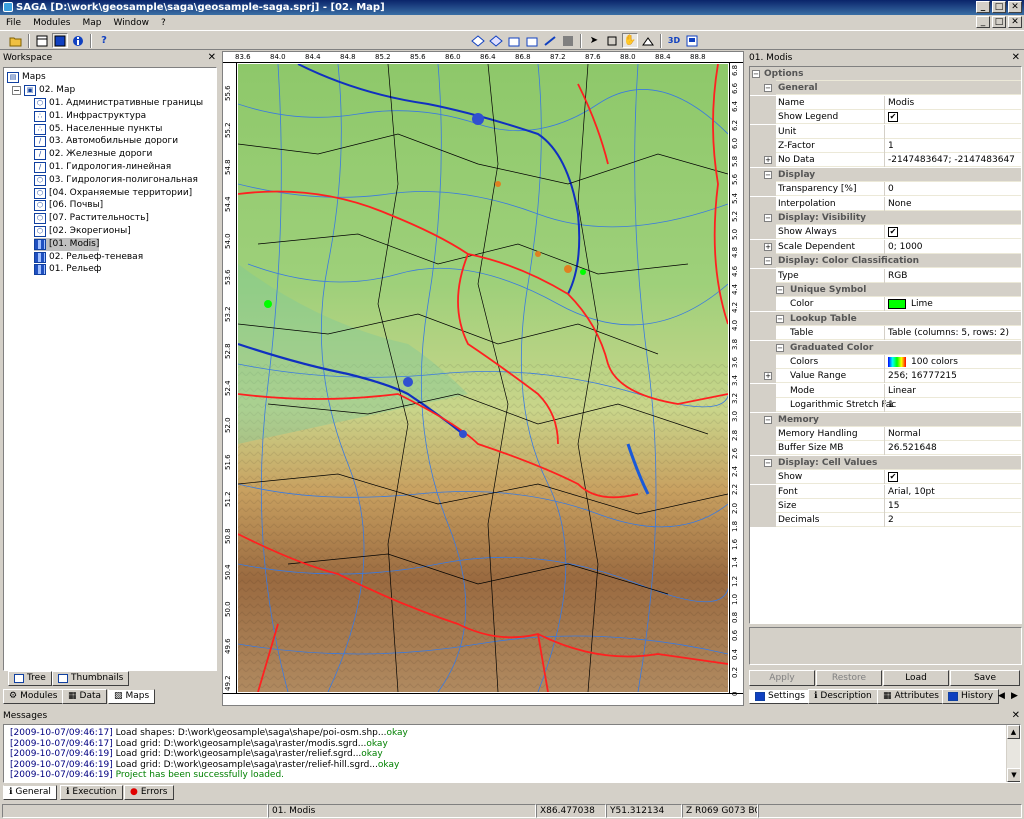  Describe the element at coordinates (983, 7) in the screenshot. I see `minimize-button: _` at that location.